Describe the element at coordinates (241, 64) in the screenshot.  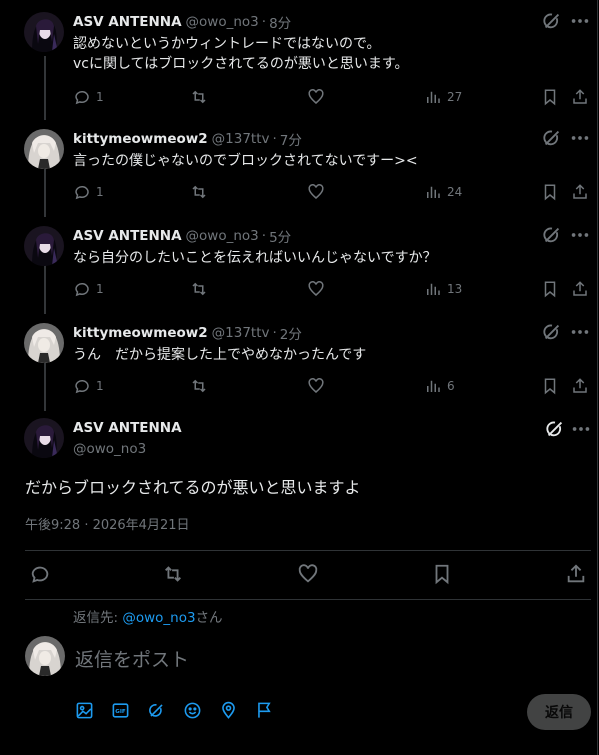
I see `tweet-text-line: vcに関してはブロックされてるのが悪いと思います。` at that location.